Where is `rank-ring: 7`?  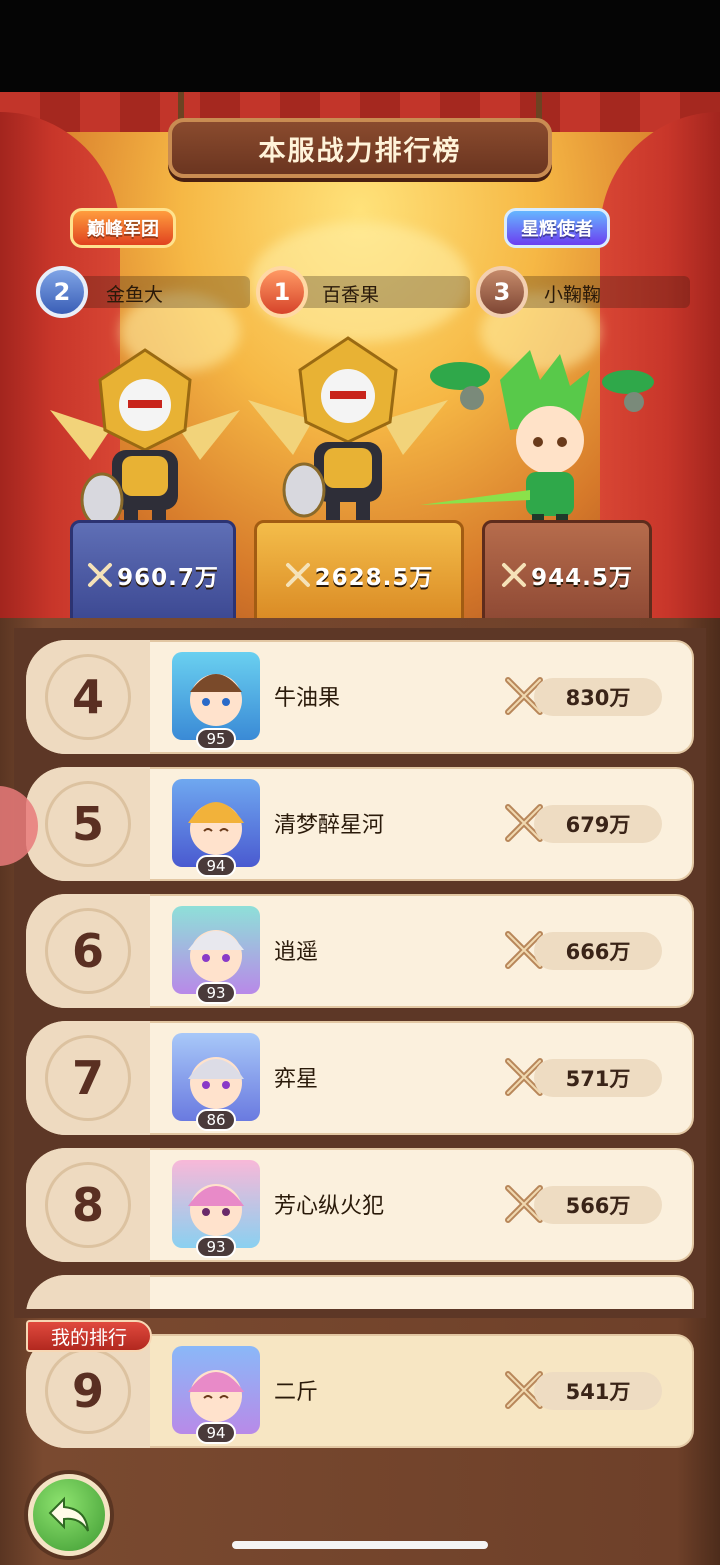
rank-ring: 7 is located at coordinates (88, 1078).